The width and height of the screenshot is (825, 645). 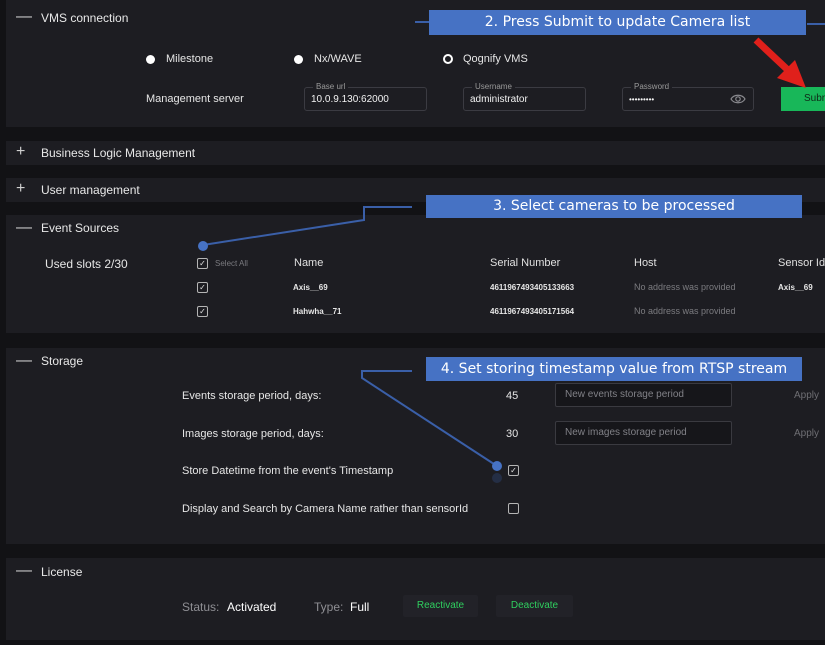 I want to click on red-arrow-shaft, so click(x=773, y=56).